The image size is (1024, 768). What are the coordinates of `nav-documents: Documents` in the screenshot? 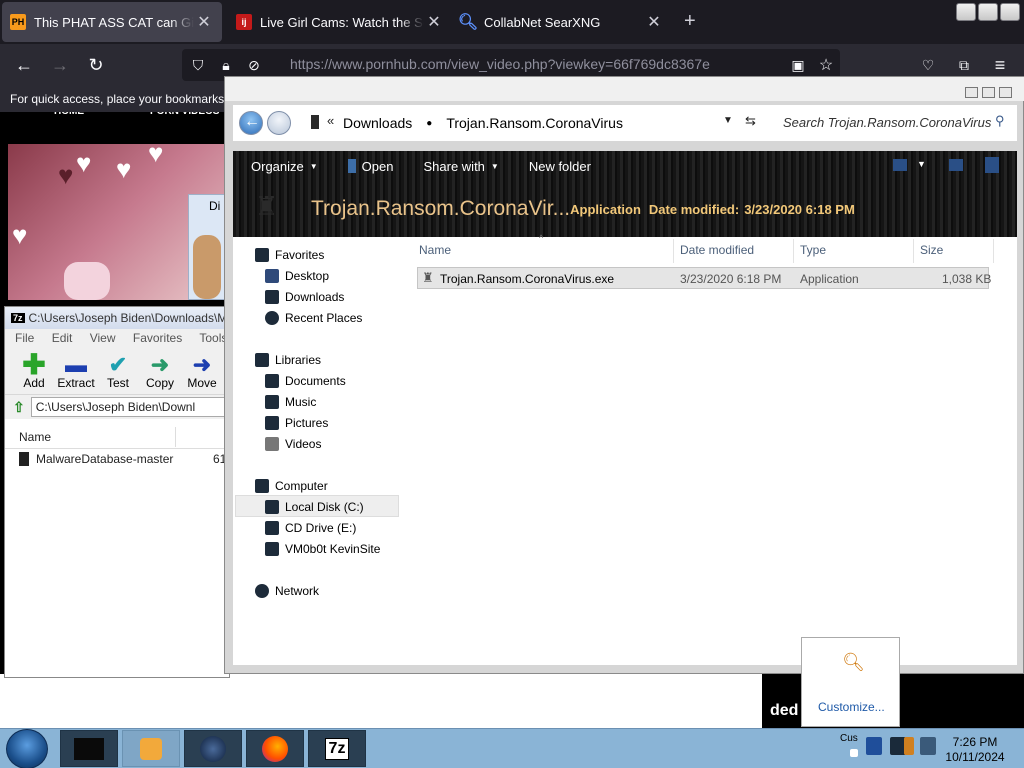 It's located at (305, 381).